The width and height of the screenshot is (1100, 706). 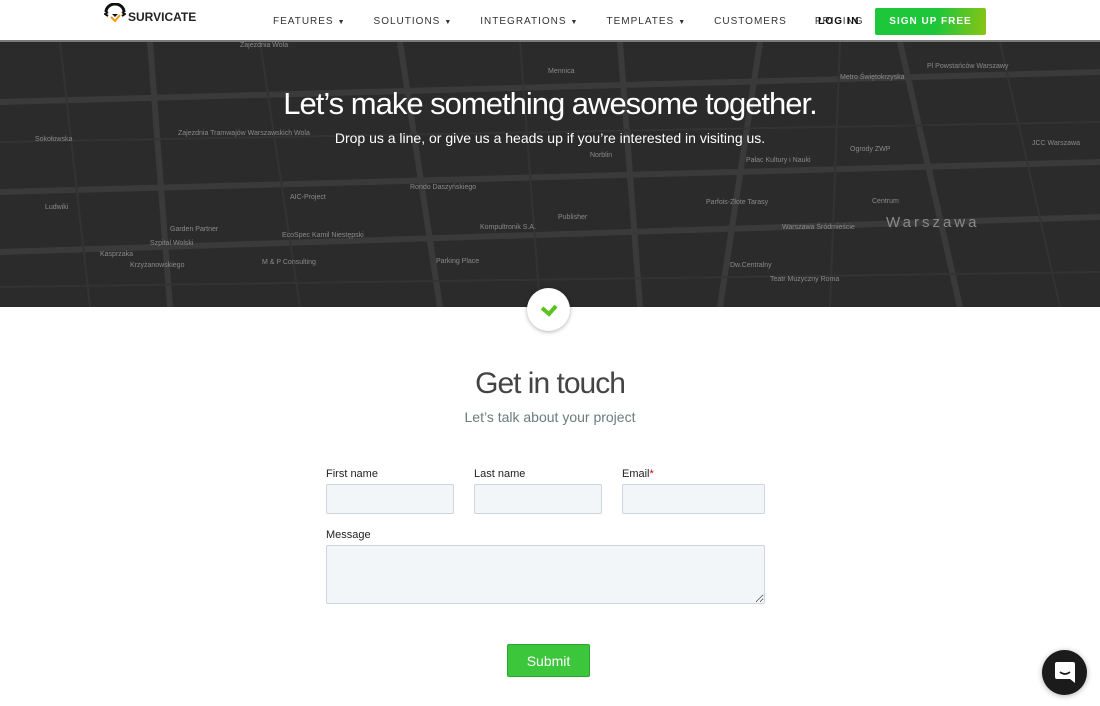 What do you see at coordinates (545, 574) in the screenshot?
I see `message-textarea` at bounding box center [545, 574].